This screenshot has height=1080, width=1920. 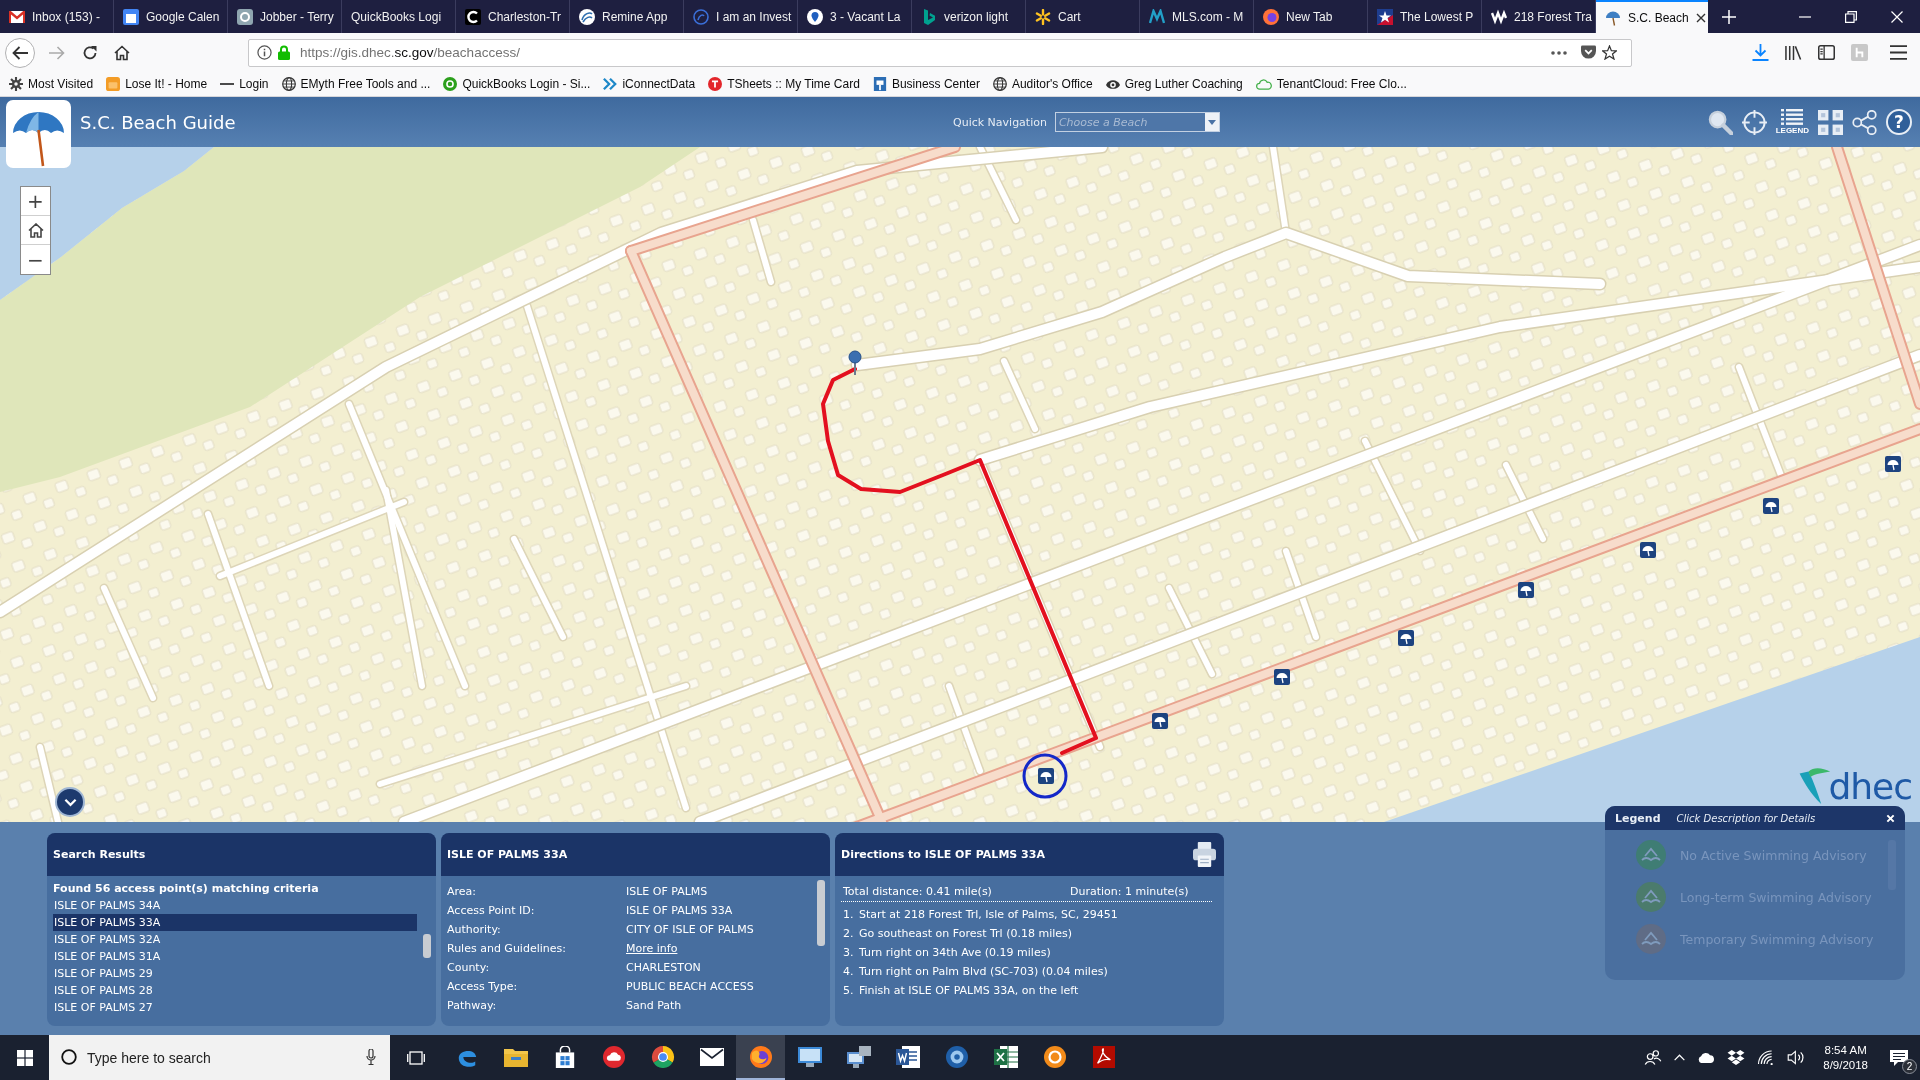 I want to click on share-icon, so click(x=1864, y=122).